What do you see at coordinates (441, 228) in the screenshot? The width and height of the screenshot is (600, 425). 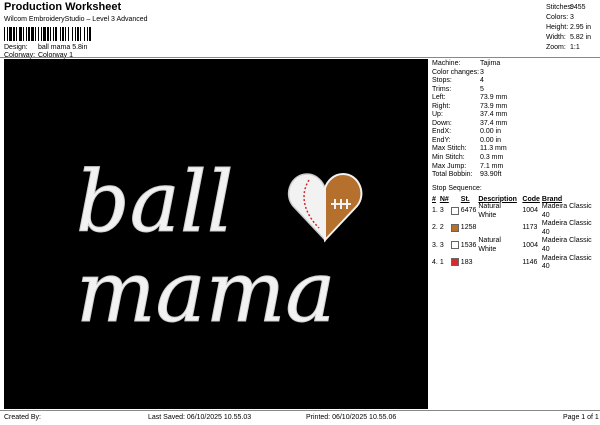 I see `needle-number: 2` at bounding box center [441, 228].